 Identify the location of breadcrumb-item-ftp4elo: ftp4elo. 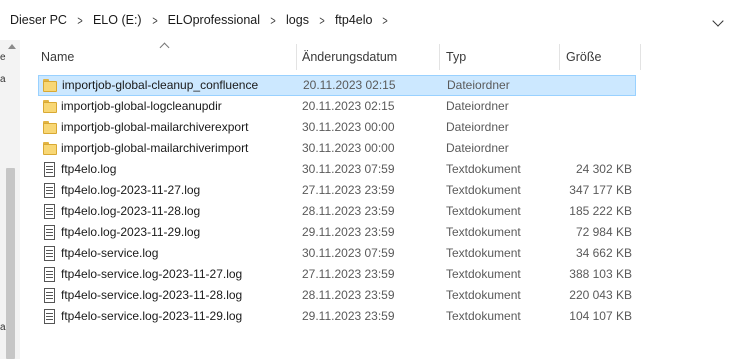
(354, 20).